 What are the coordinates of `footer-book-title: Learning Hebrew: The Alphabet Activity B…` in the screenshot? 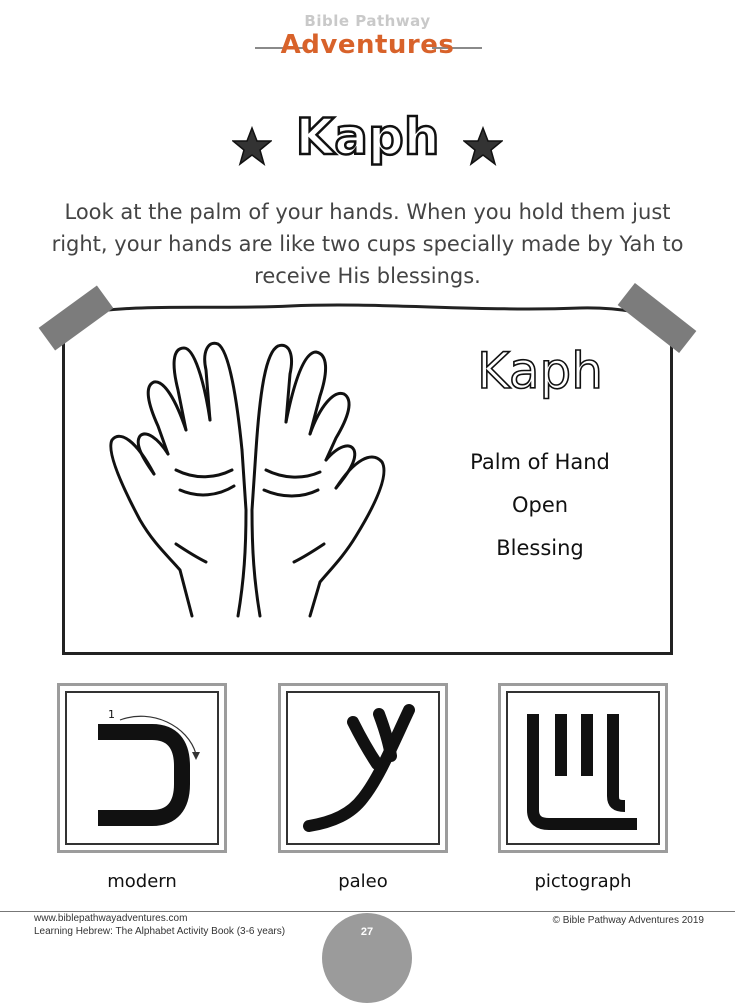 It's located at (160, 931).